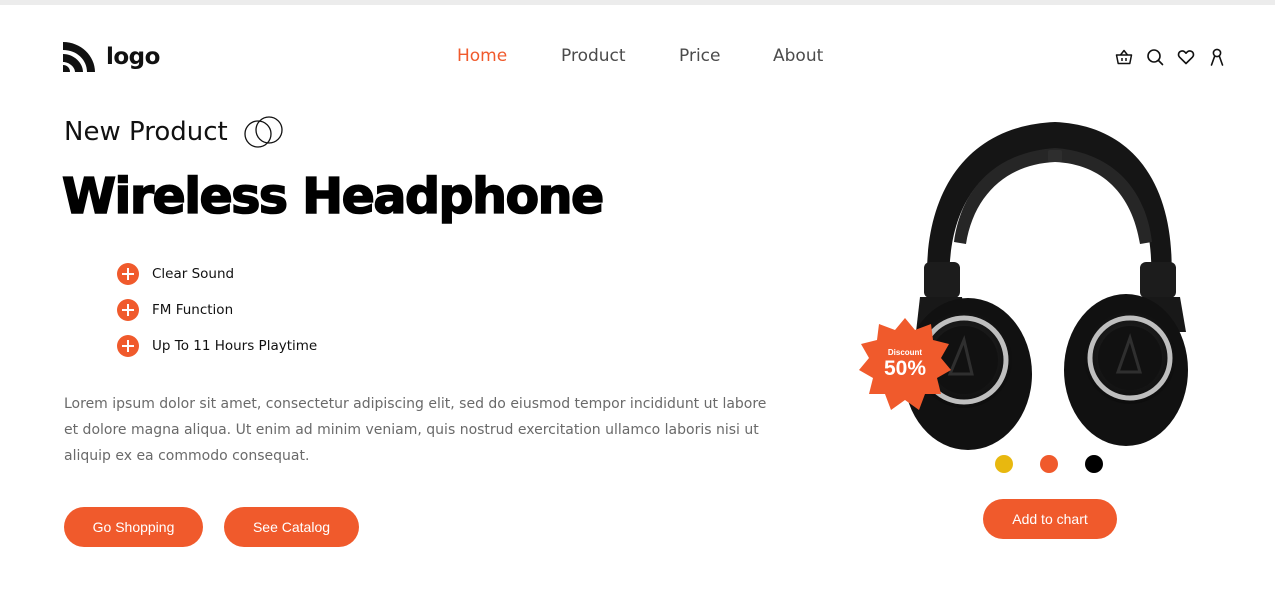  What do you see at coordinates (1186, 57) in the screenshot?
I see `heart-icon` at bounding box center [1186, 57].